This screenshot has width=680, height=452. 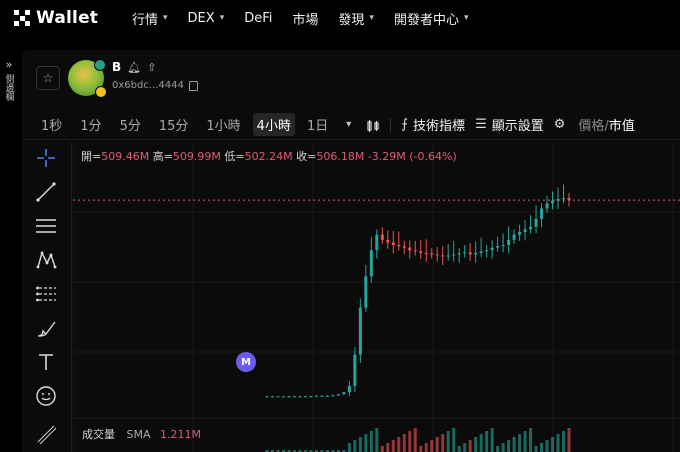 What do you see at coordinates (46, 226) in the screenshot?
I see `horizontal-lines-tool` at bounding box center [46, 226].